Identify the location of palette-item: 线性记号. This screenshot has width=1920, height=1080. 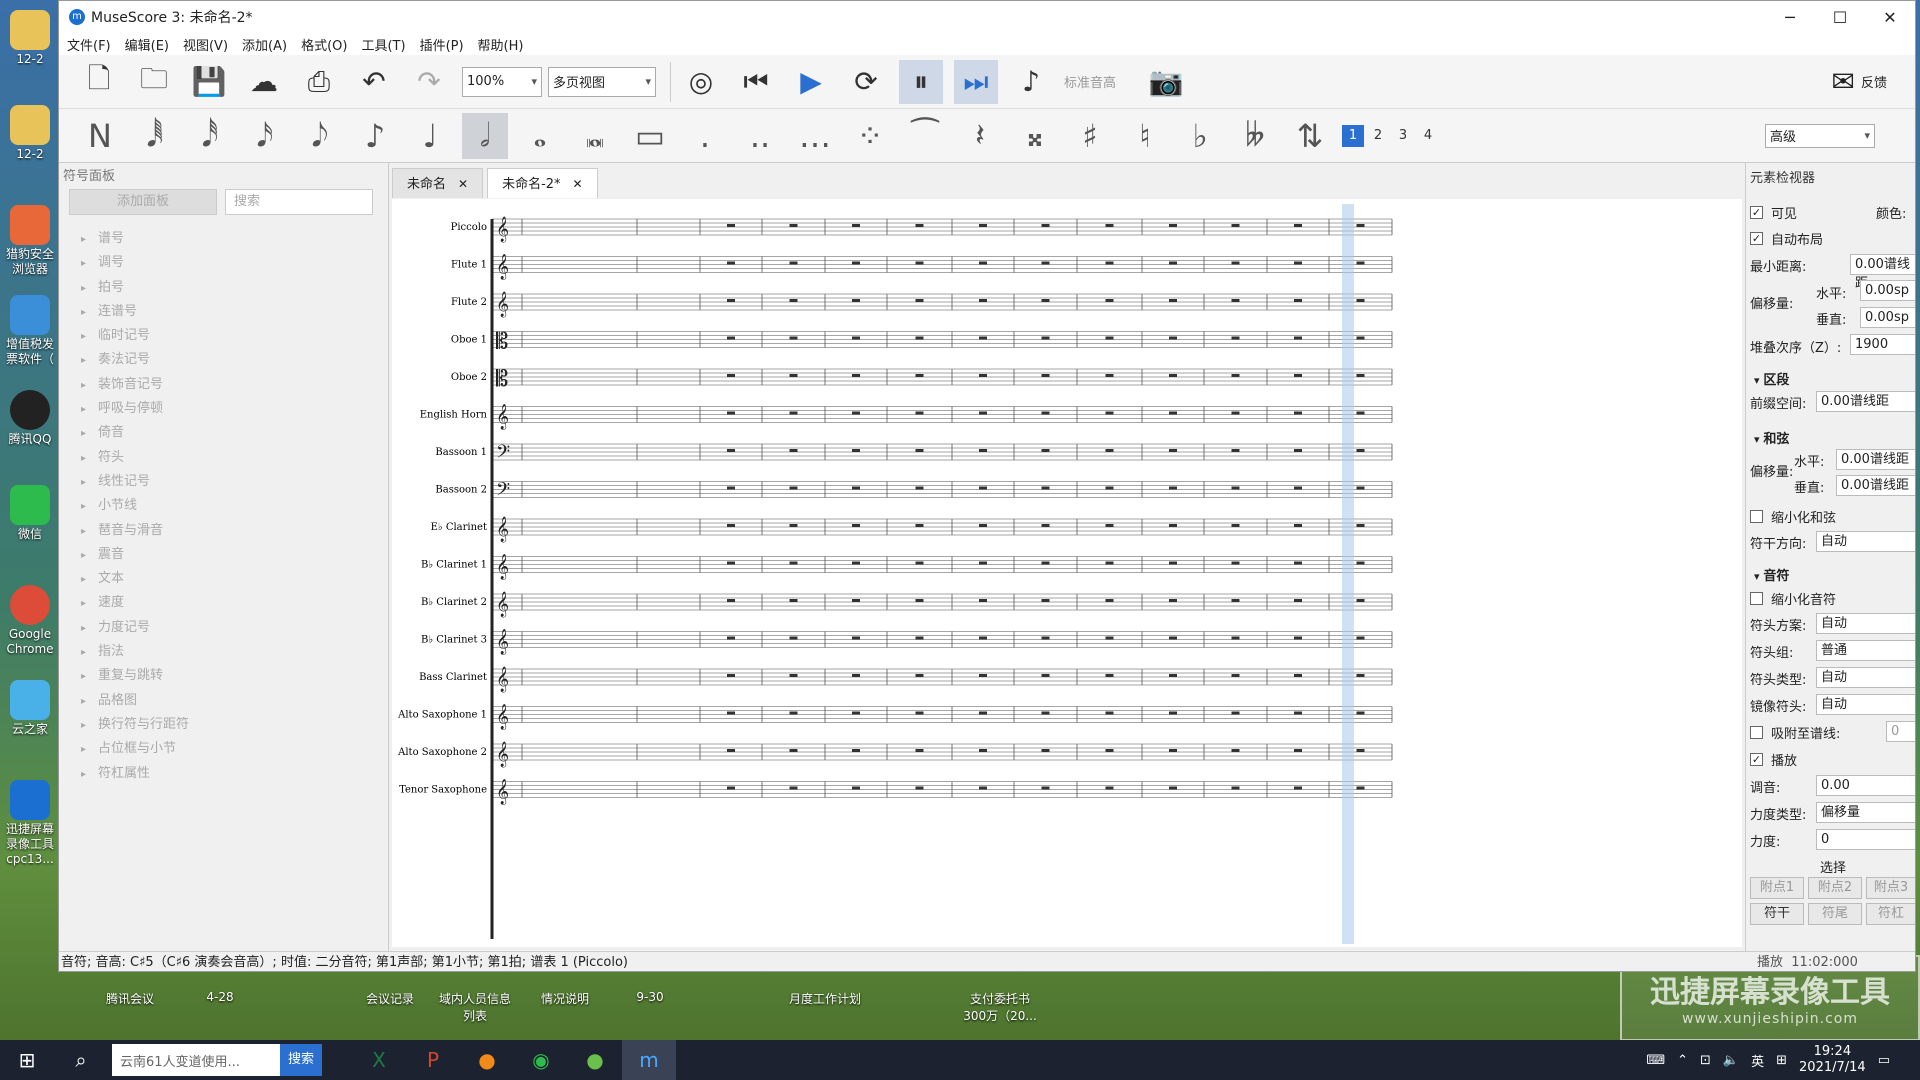
(234, 482).